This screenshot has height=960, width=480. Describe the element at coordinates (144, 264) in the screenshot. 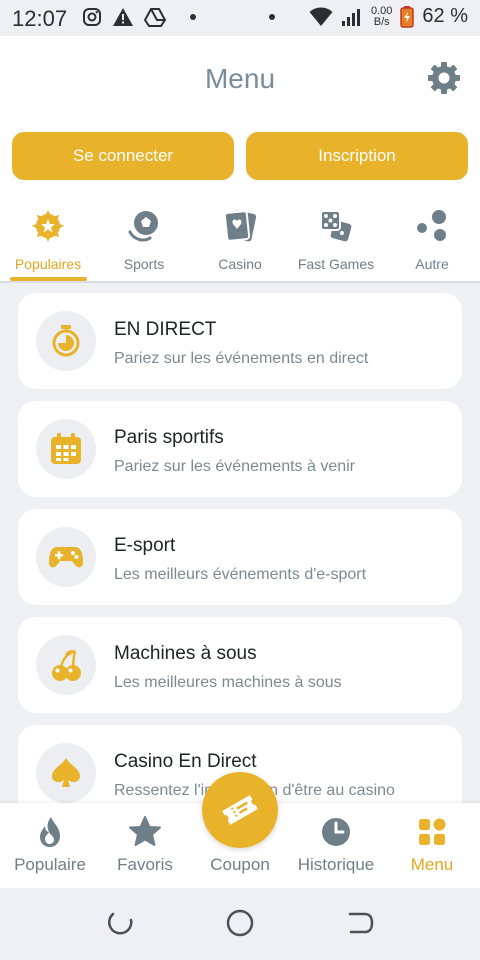

I see `tab-label: Sports` at that location.